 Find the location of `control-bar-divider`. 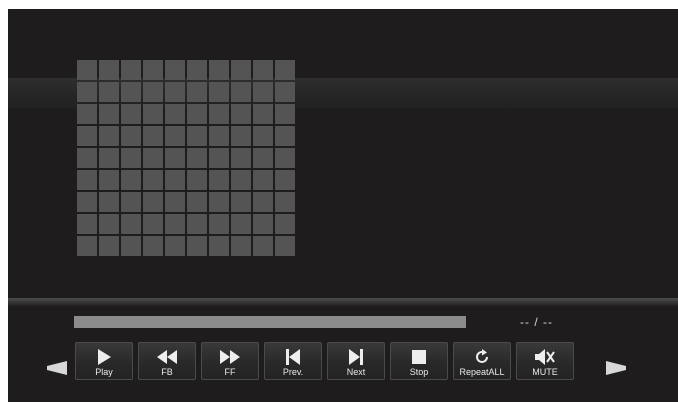

control-bar-divider is located at coordinates (343, 302).